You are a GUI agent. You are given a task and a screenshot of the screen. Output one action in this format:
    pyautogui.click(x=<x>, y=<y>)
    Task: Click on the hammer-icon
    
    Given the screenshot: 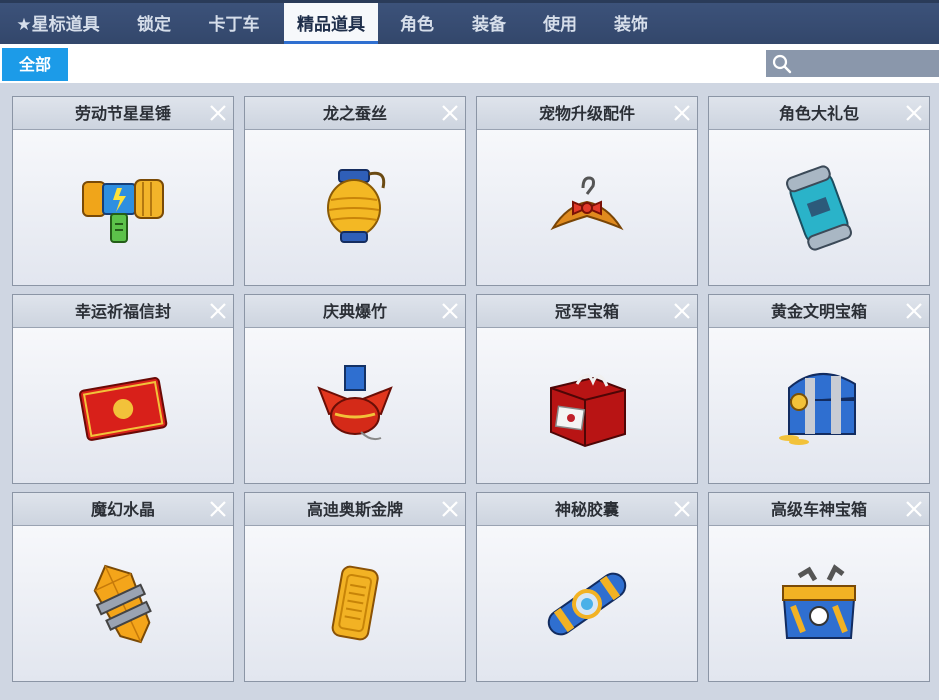 What is the action you would take?
    pyautogui.click(x=123, y=211)
    